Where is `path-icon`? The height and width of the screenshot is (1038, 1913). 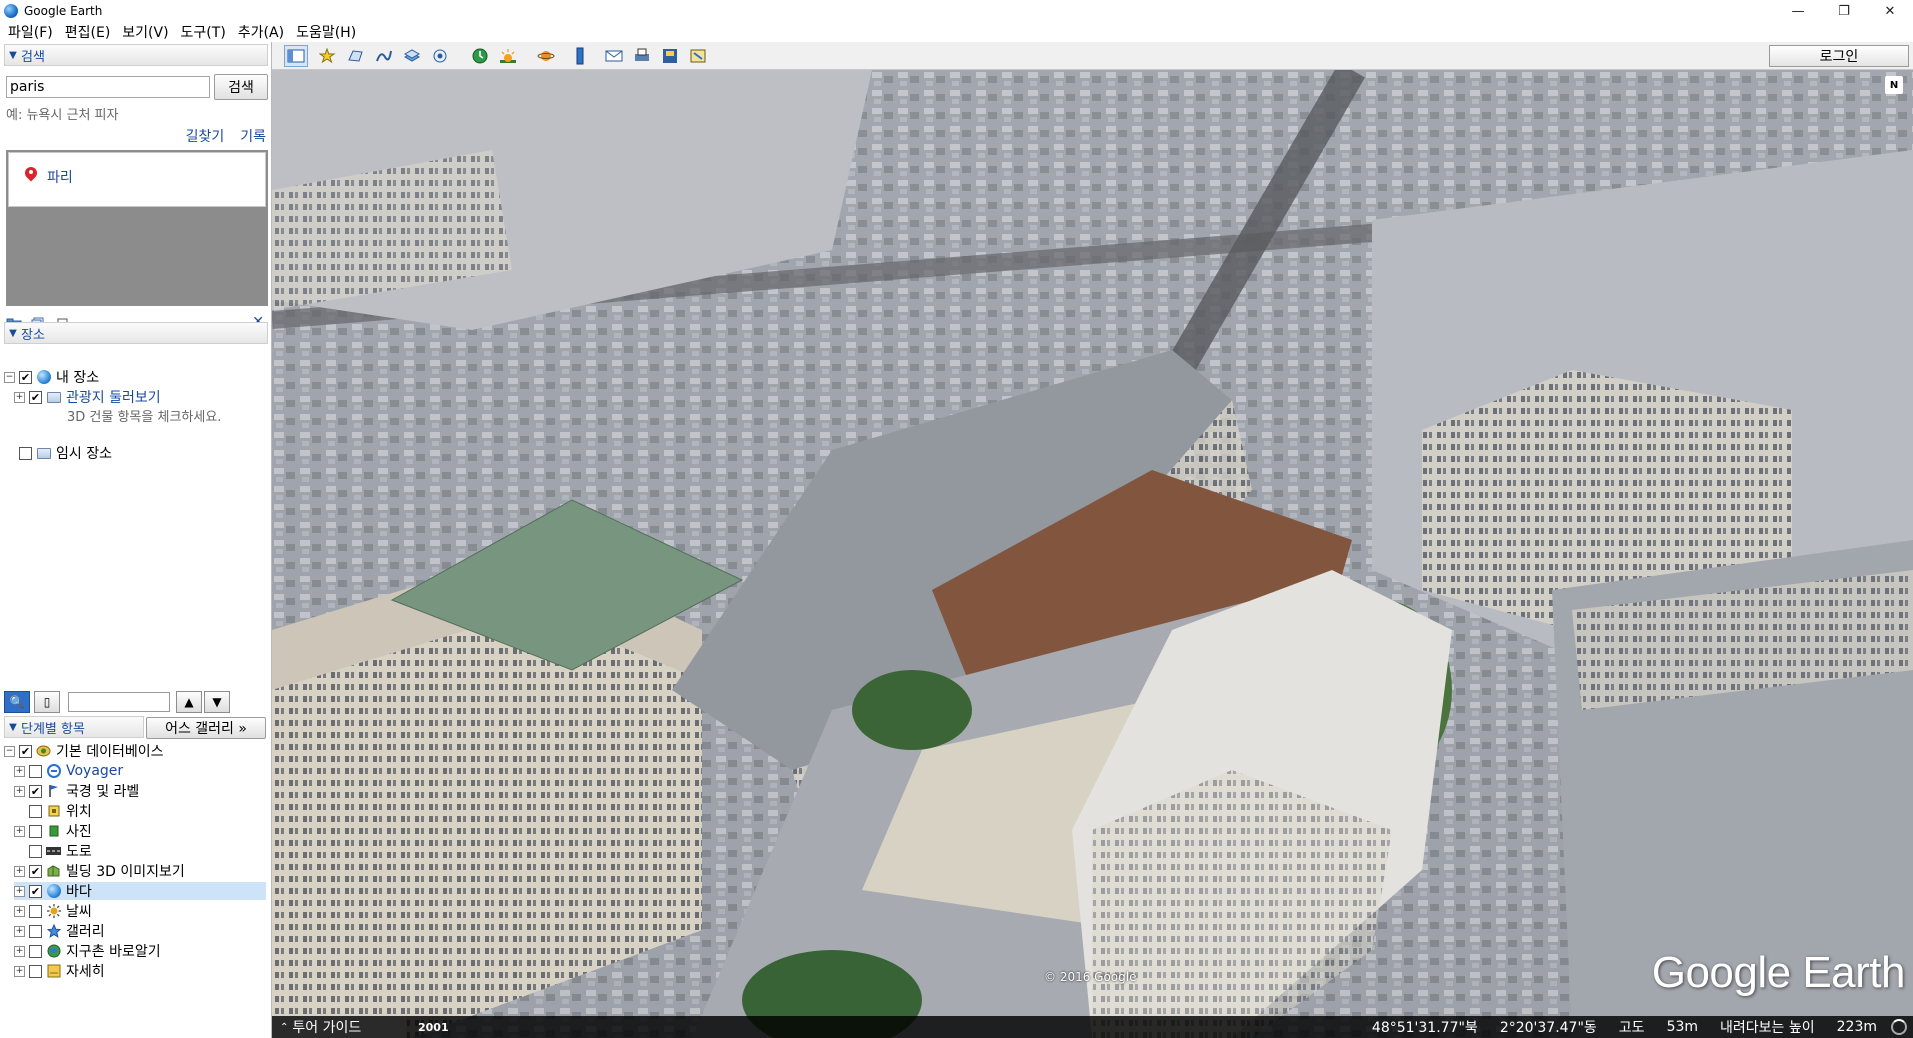 path-icon is located at coordinates (384, 56).